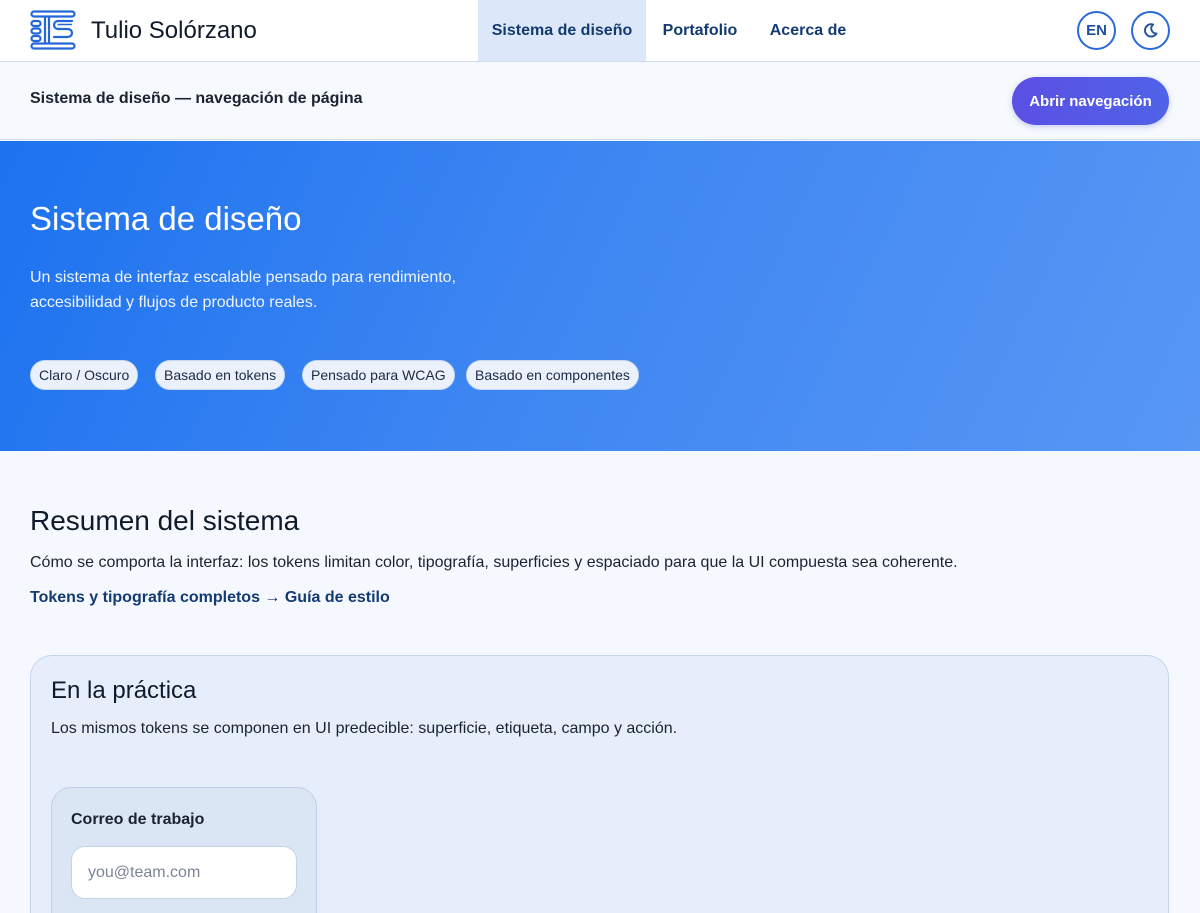 The height and width of the screenshot is (913, 1200). What do you see at coordinates (1090, 101) in the screenshot?
I see `open-navigation-button: Abrir navegación` at bounding box center [1090, 101].